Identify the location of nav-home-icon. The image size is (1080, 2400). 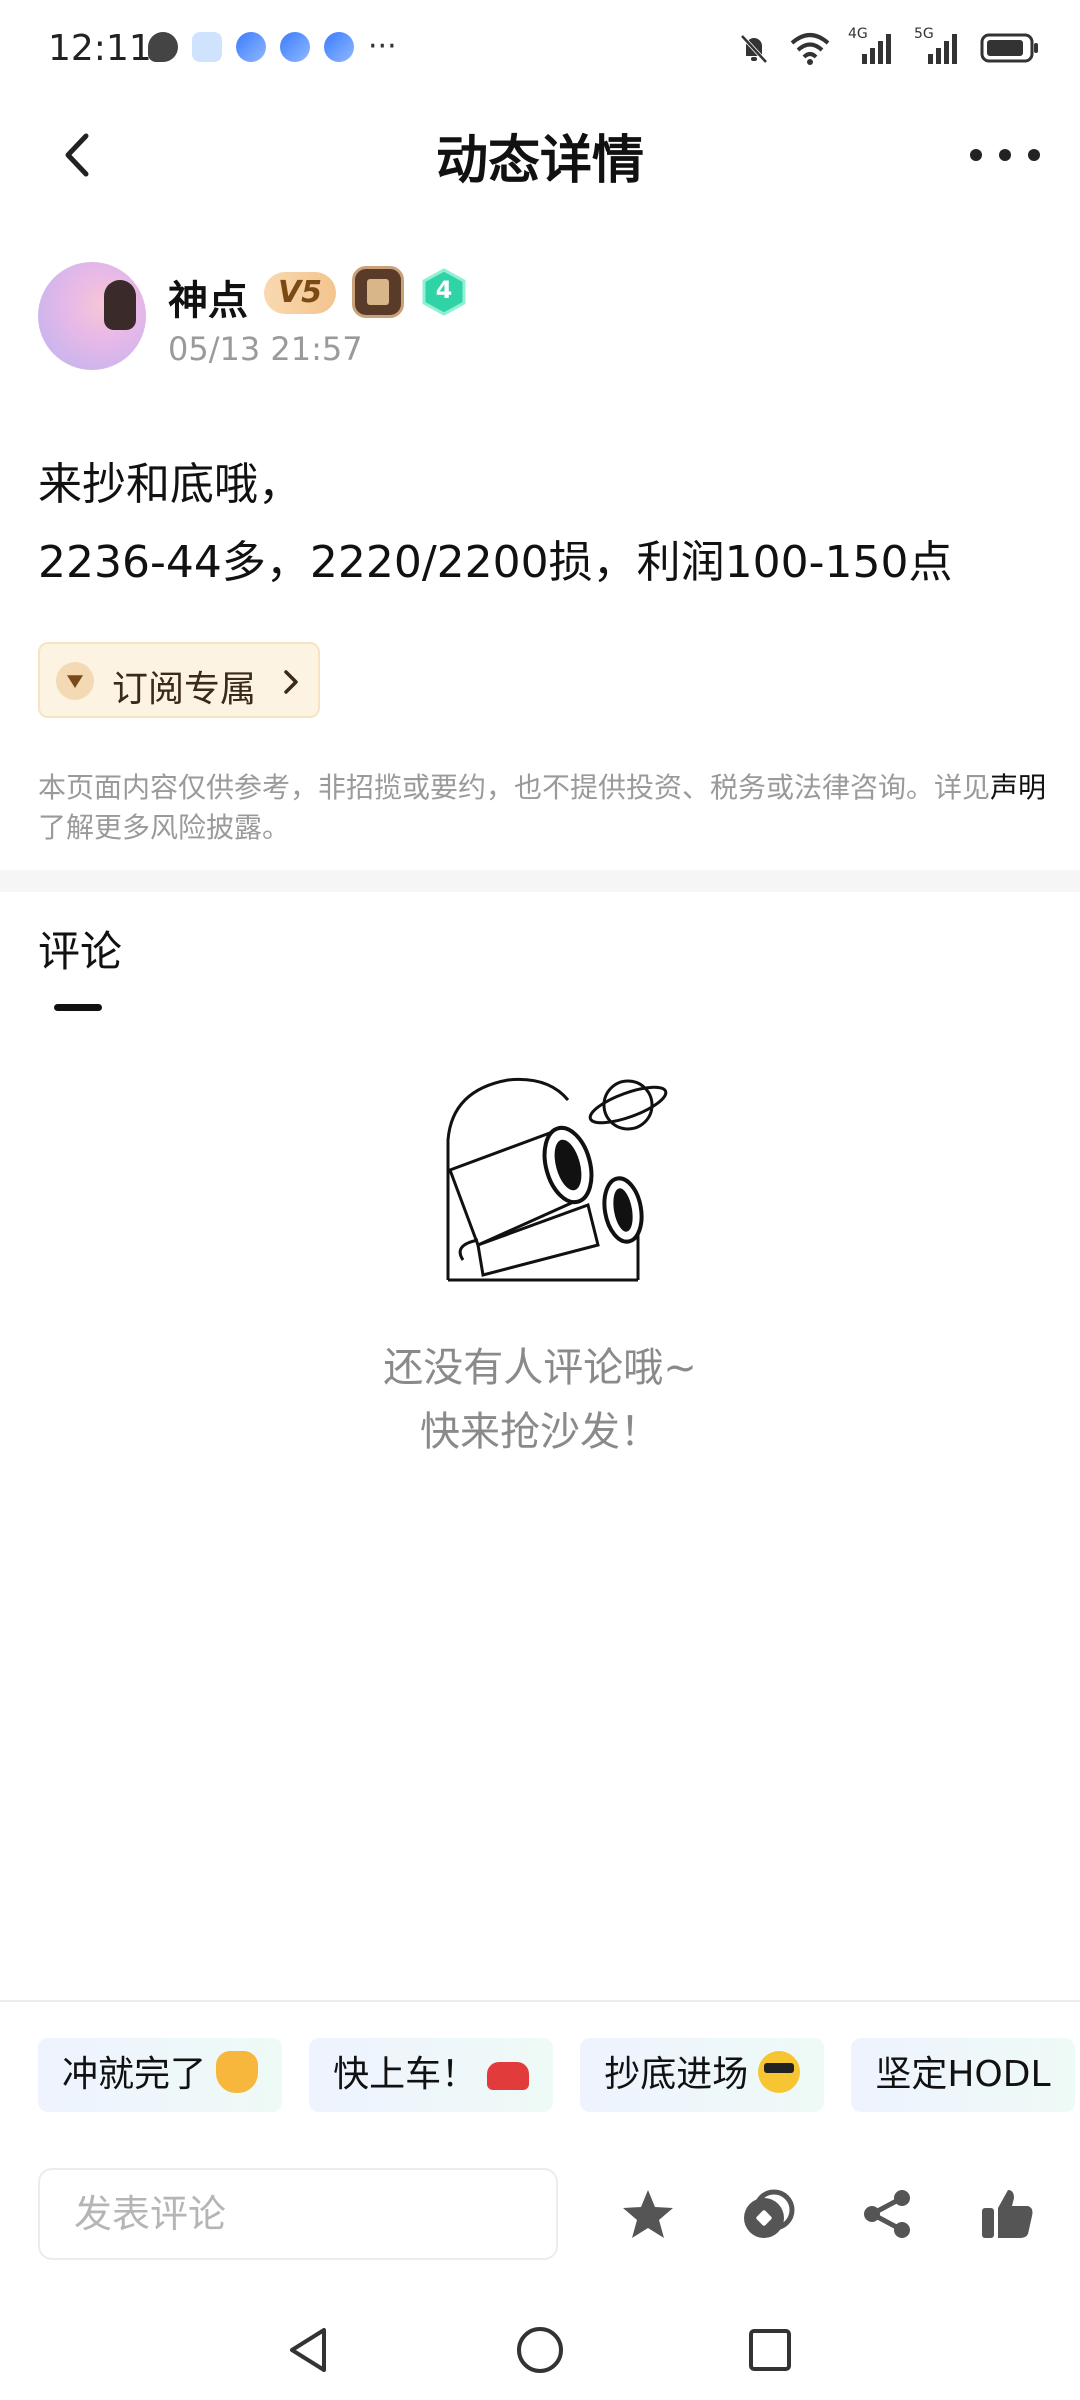
(540, 2350).